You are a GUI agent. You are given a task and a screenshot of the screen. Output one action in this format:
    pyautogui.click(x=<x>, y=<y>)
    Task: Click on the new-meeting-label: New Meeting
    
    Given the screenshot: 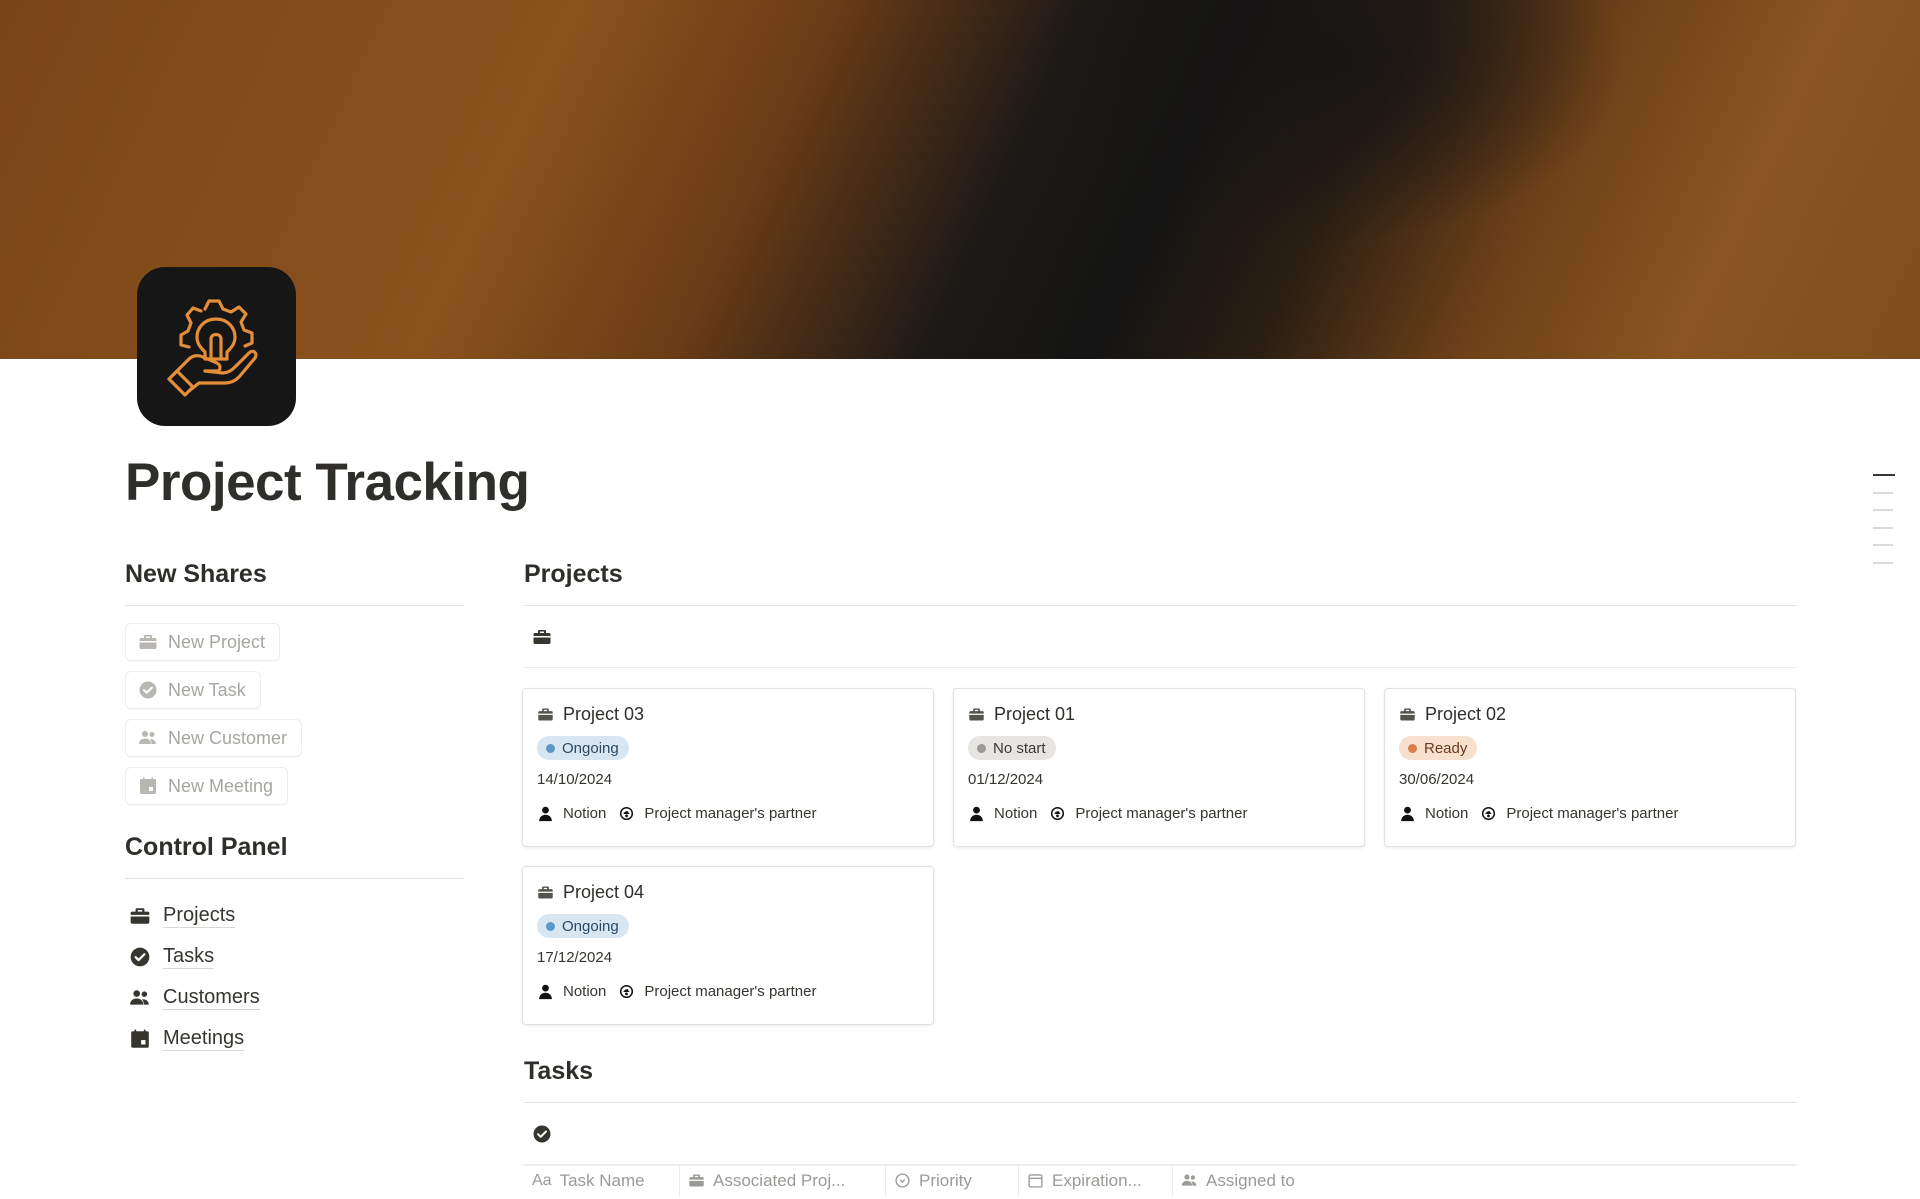 What is the action you would take?
    pyautogui.click(x=221, y=785)
    